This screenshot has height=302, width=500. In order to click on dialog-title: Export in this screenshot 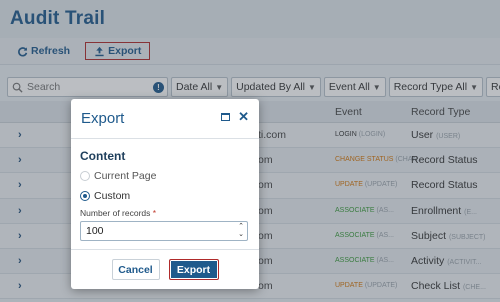, I will do `click(103, 118)`.